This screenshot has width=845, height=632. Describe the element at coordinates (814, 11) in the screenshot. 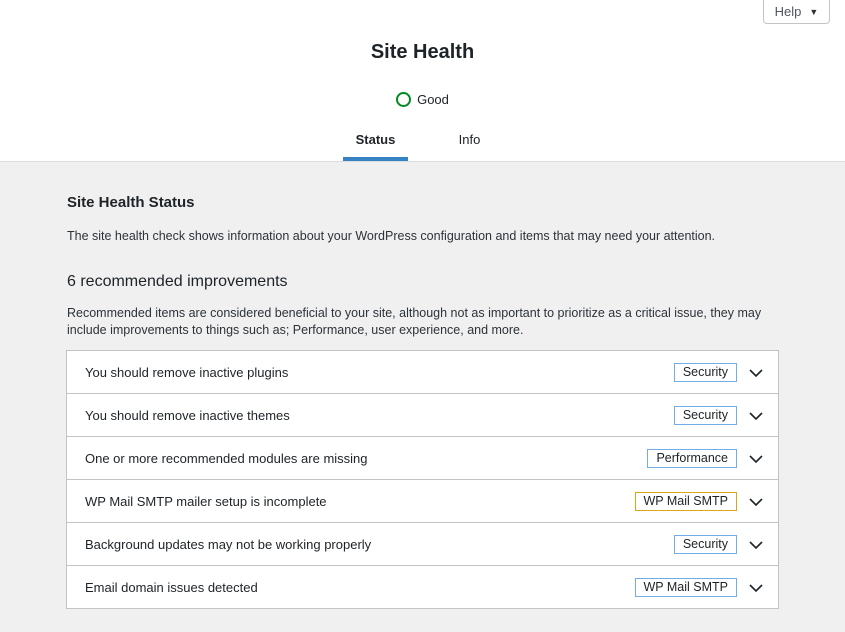

I see `caret-down-icon: ▼` at that location.